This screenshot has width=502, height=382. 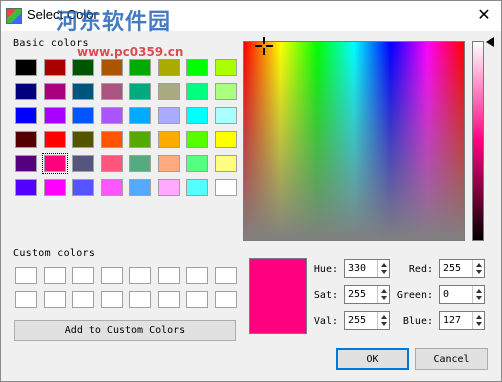 What do you see at coordinates (478, 141) in the screenshot?
I see `luminance-slider` at bounding box center [478, 141].